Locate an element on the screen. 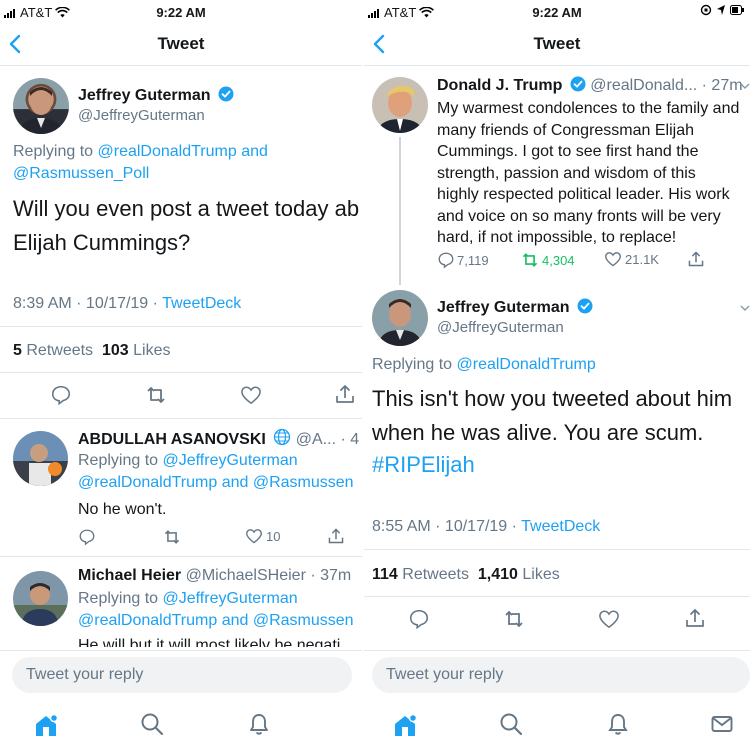  hashtag-link: #RIPElijah is located at coordinates (423, 465).